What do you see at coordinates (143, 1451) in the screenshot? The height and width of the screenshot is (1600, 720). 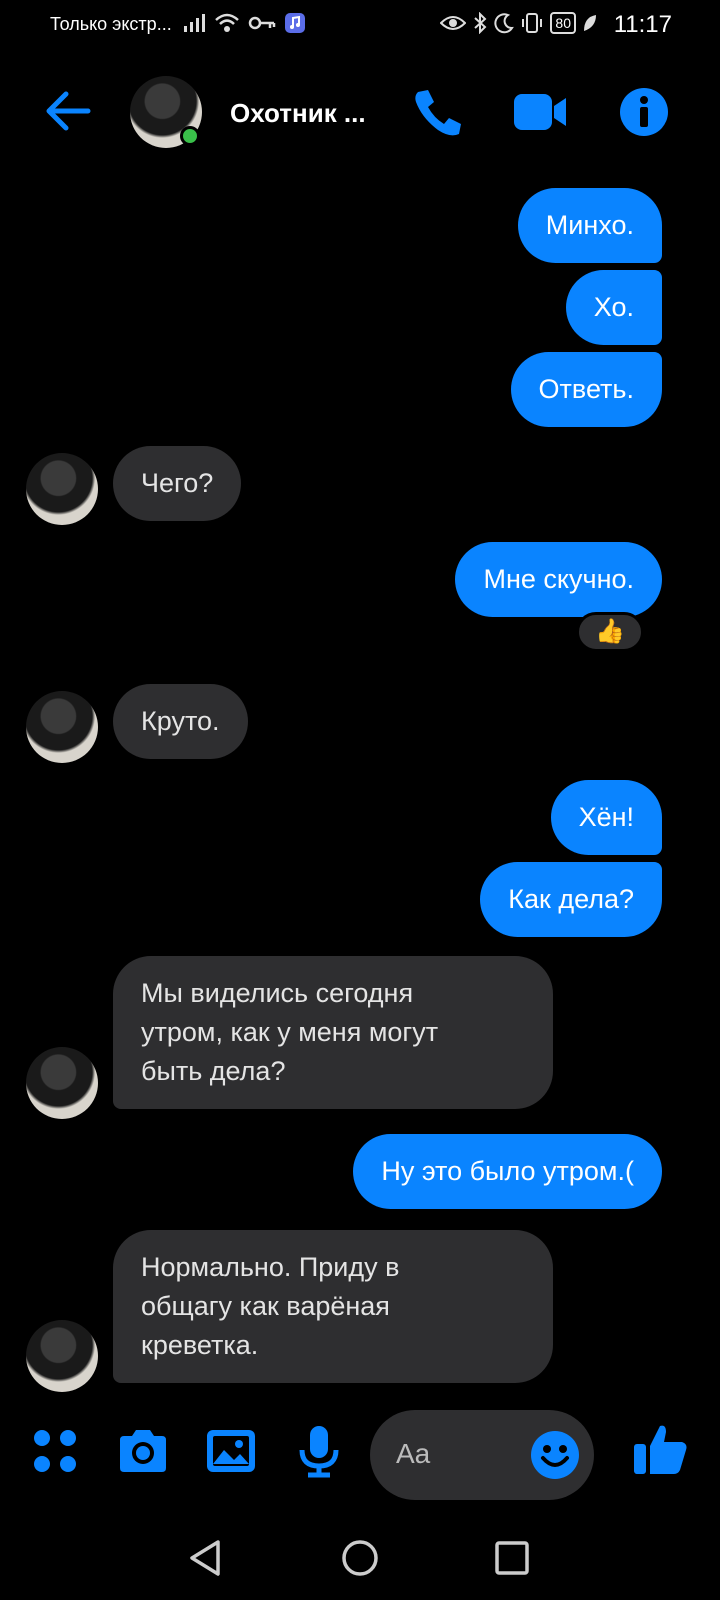 I see `camera-icon` at bounding box center [143, 1451].